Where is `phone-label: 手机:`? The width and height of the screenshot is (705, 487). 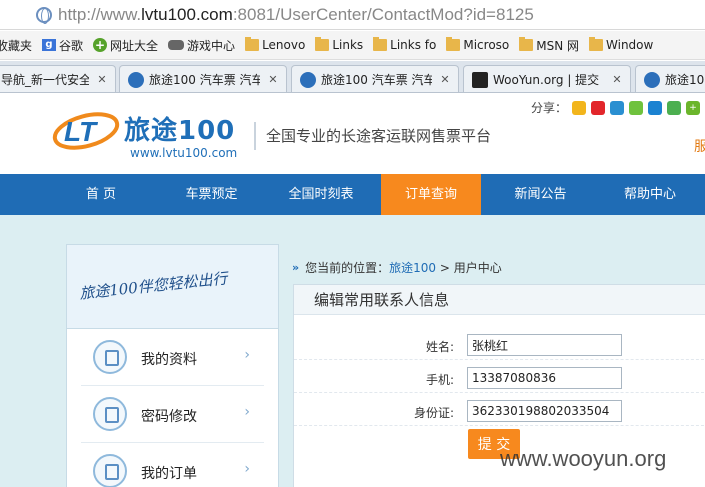 phone-label: 手机: is located at coordinates (439, 380).